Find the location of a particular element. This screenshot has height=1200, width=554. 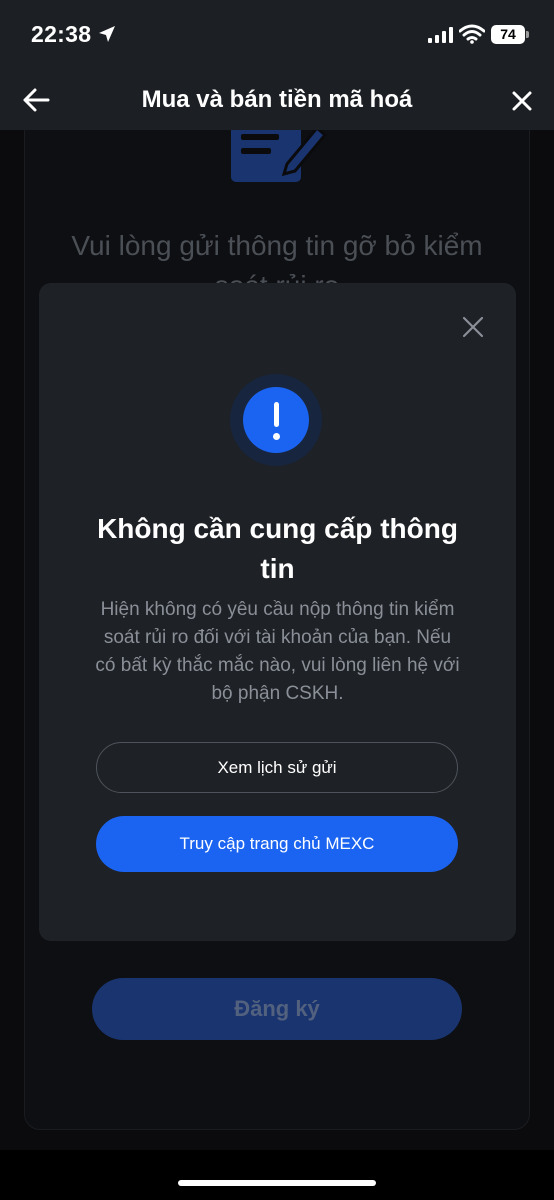

status-time: 22:38 is located at coordinates (61, 34).